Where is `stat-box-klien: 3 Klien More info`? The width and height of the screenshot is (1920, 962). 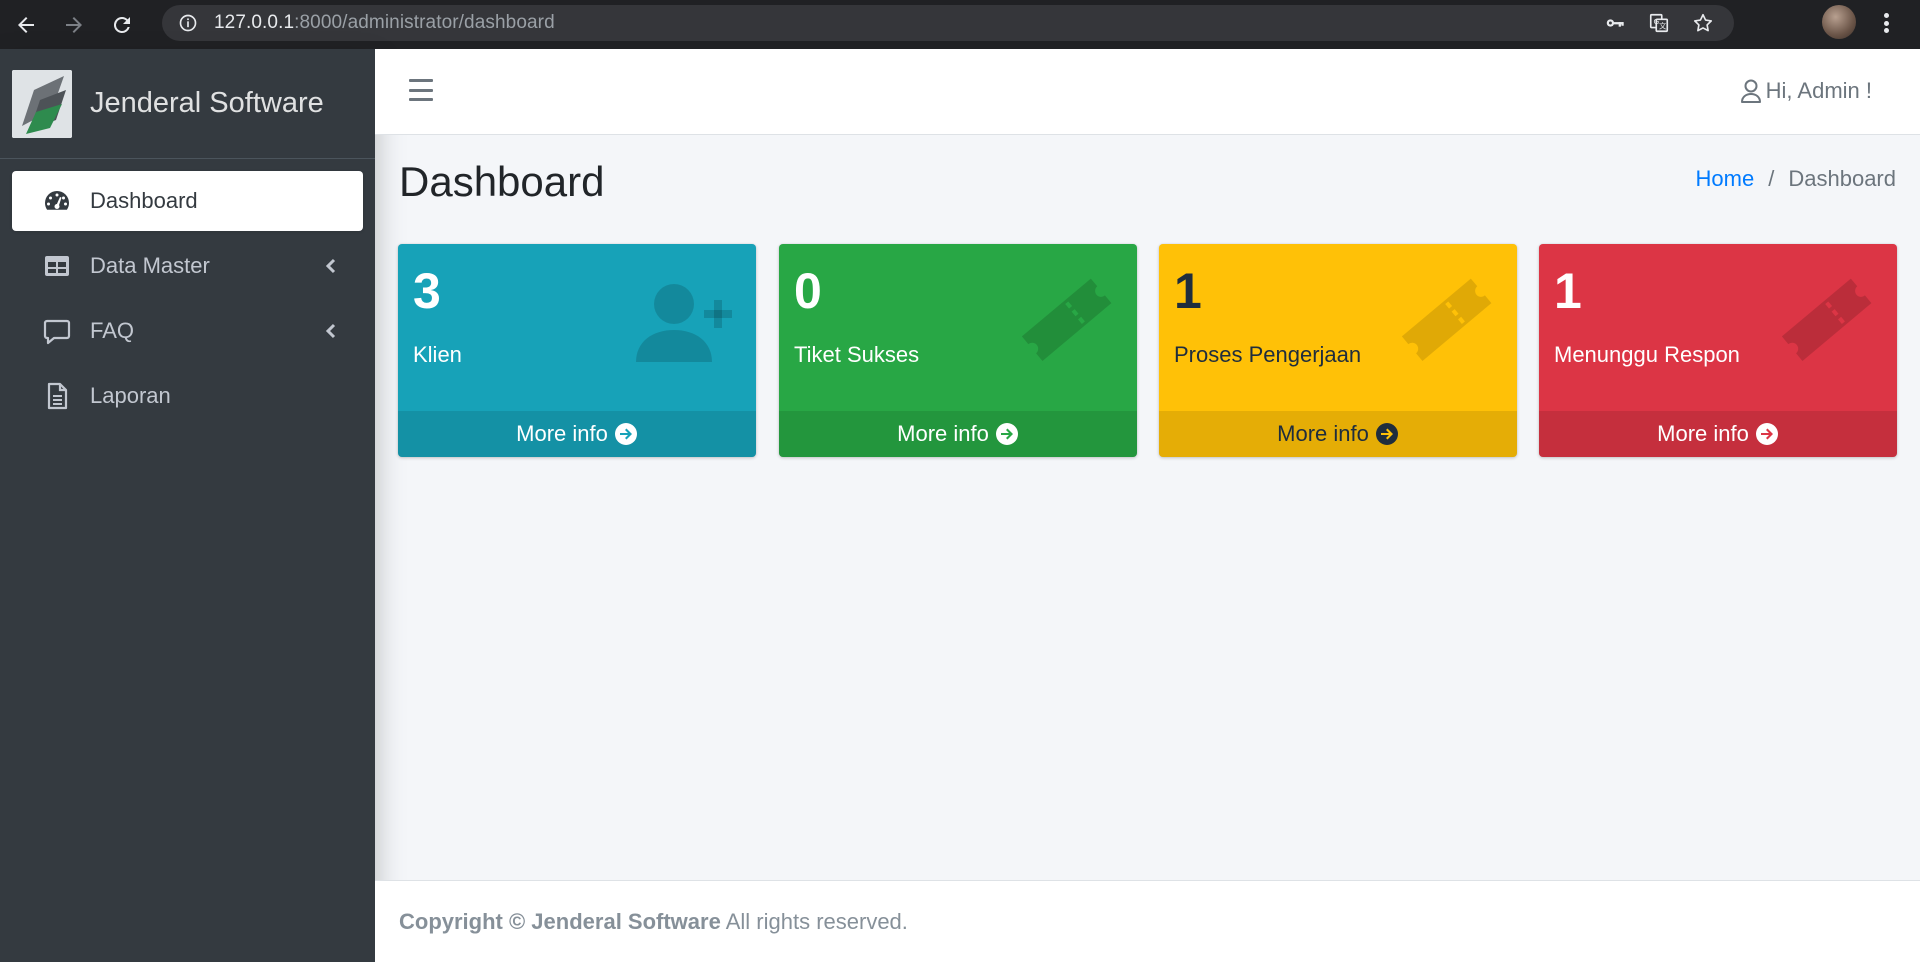 stat-box-klien: 3 Klien More info is located at coordinates (577, 350).